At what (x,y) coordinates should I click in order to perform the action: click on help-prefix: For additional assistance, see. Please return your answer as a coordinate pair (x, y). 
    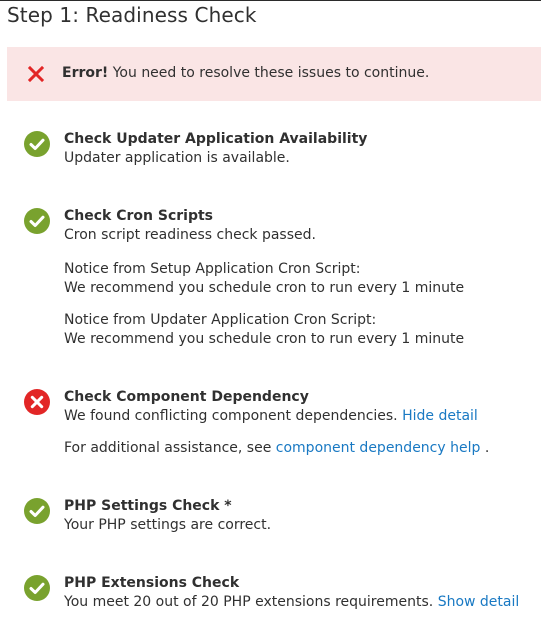
    Looking at the image, I should click on (168, 448).